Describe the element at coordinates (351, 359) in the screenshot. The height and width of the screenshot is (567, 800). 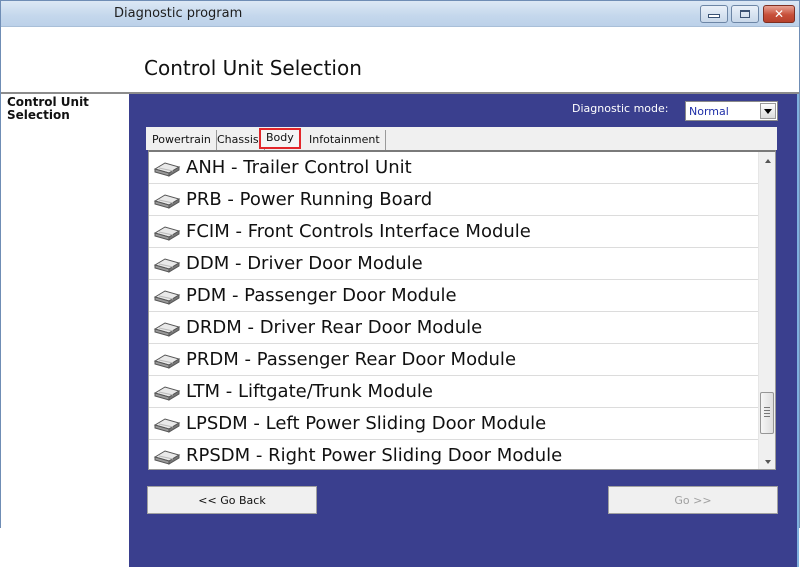
I see `module-label: PRDM - Passenger Rear Door Module` at that location.